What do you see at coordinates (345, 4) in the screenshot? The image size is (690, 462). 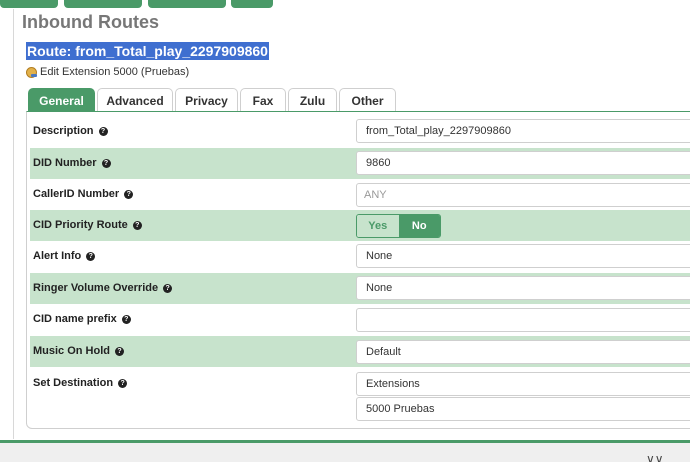 I see `top-nav: Modules Basic Mode Dashboard UCP` at bounding box center [345, 4].